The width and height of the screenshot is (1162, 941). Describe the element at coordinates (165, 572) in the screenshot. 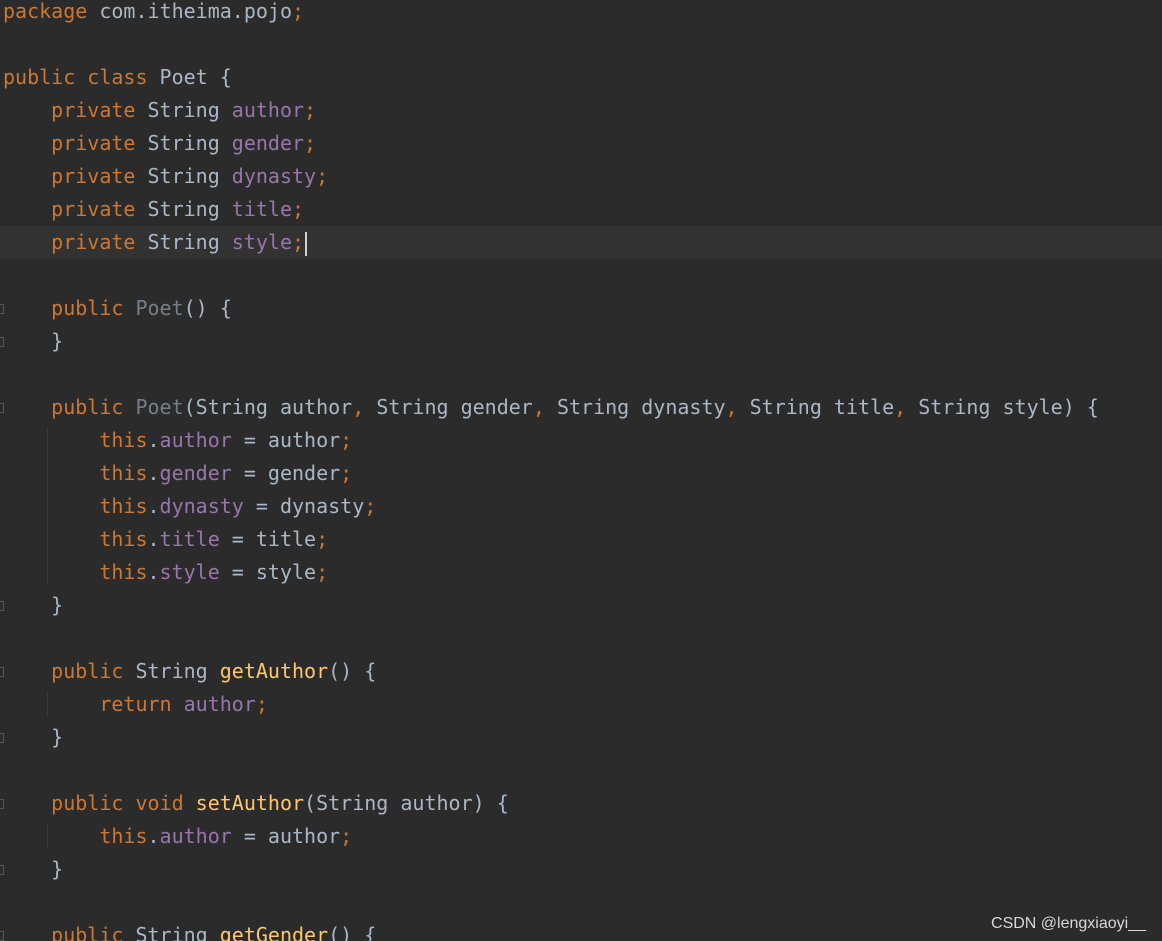

I see `code-text: this.style = style;` at that location.